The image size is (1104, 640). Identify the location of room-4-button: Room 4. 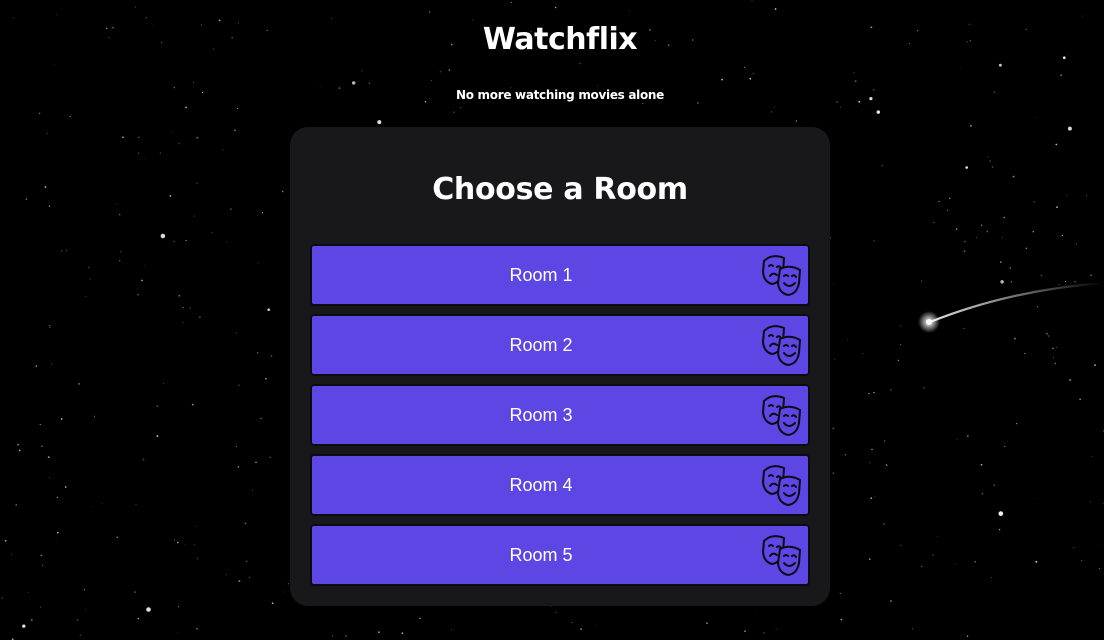
(560, 485).